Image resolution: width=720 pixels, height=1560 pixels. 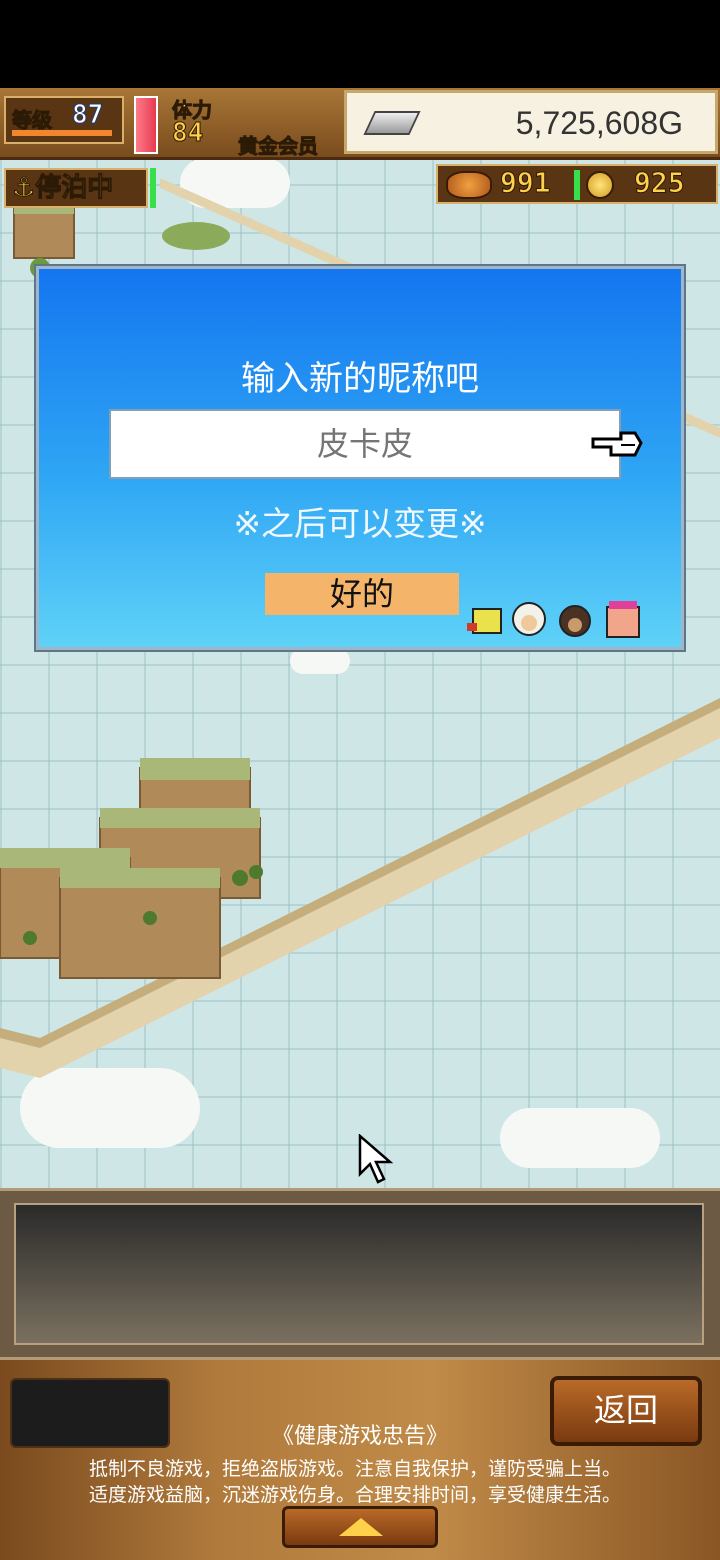 What do you see at coordinates (362, 594) in the screenshot?
I see `ok-button: 好的` at bounding box center [362, 594].